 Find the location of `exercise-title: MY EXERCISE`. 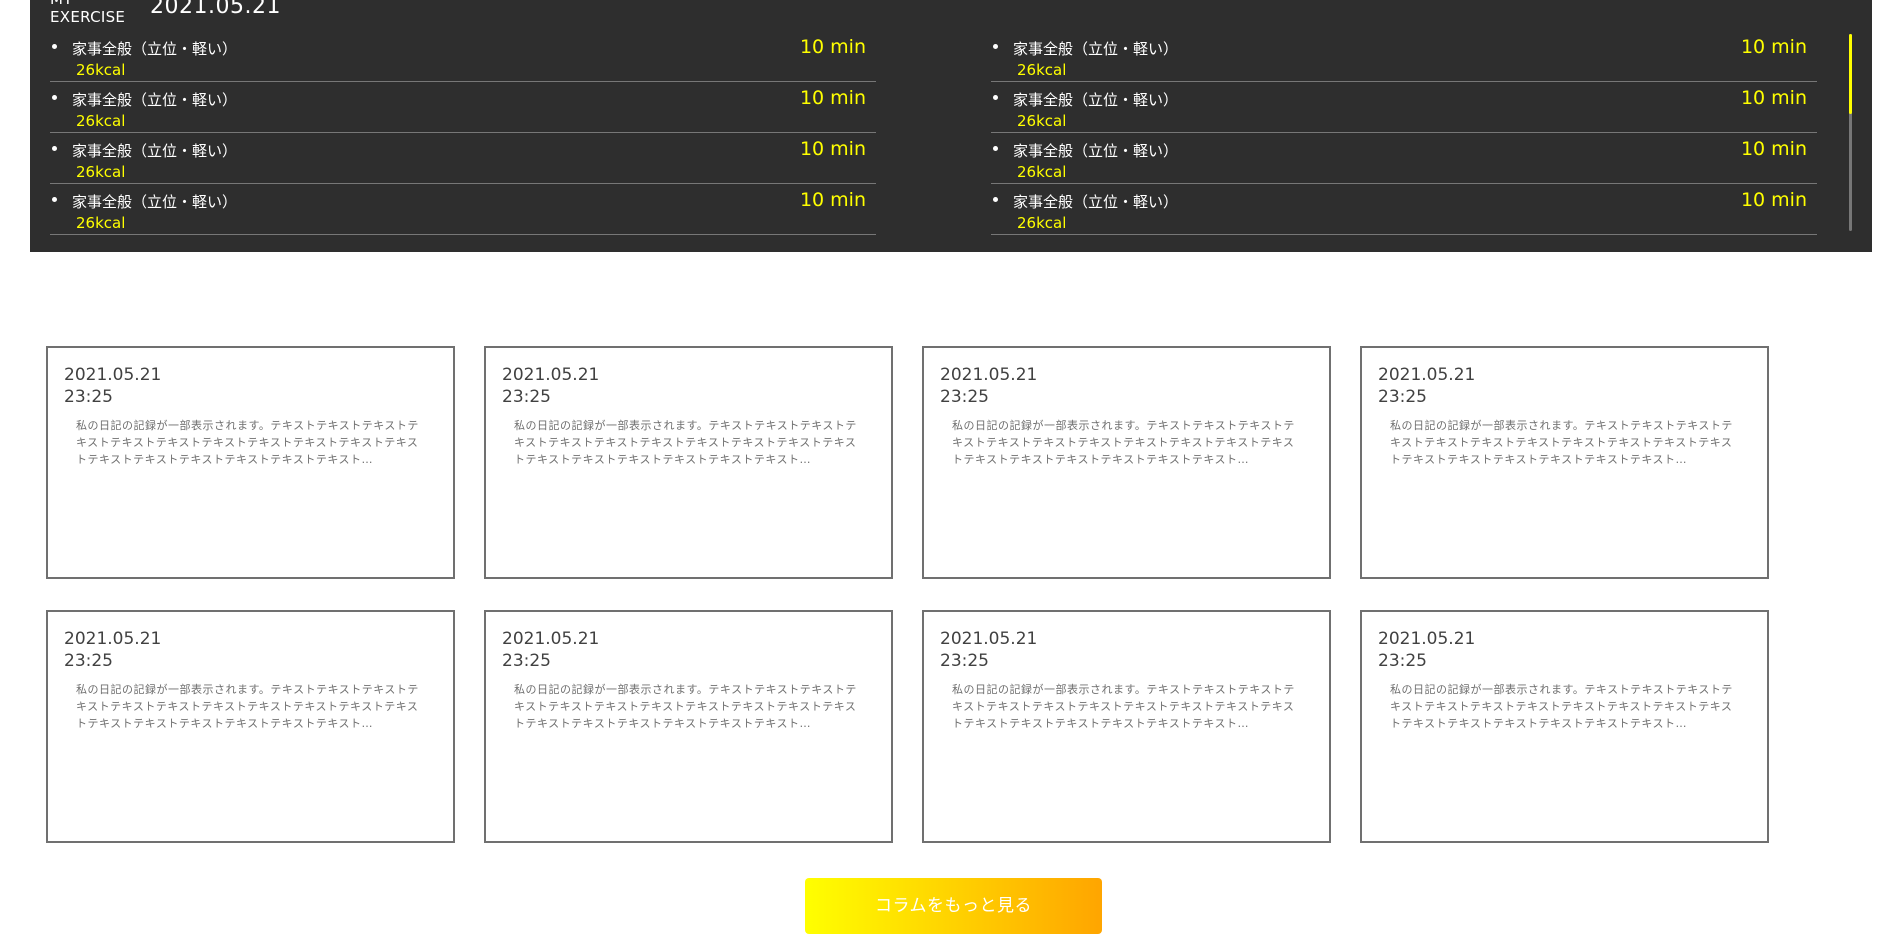

exercise-title: MY EXERCISE is located at coordinates (88, 13).